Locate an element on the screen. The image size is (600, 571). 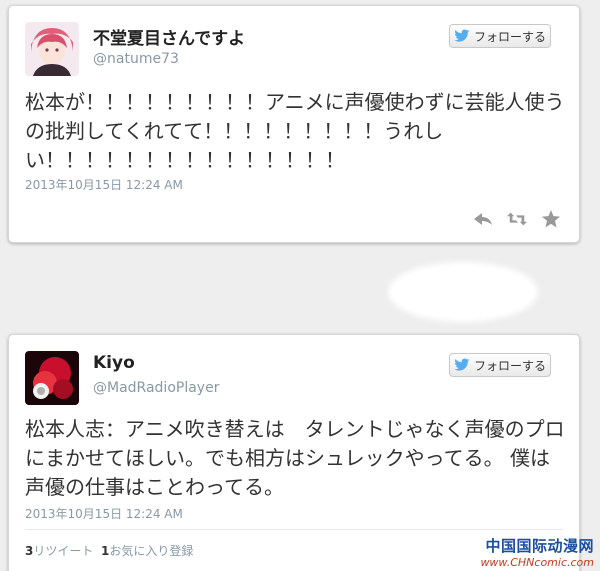
retweet-icon is located at coordinates (517, 219).